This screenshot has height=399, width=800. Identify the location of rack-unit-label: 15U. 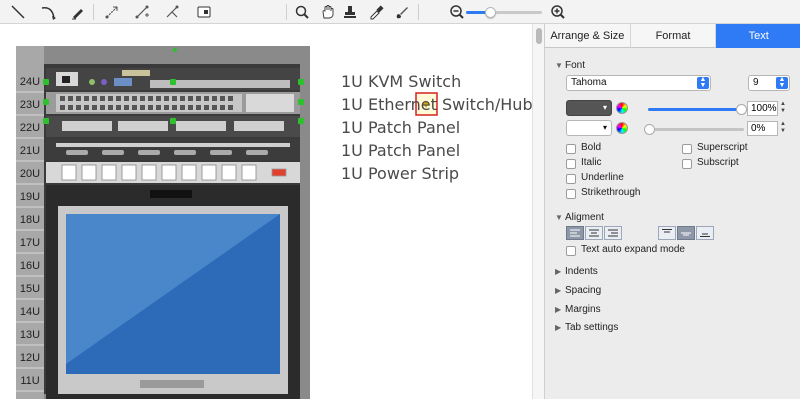
(30, 289).